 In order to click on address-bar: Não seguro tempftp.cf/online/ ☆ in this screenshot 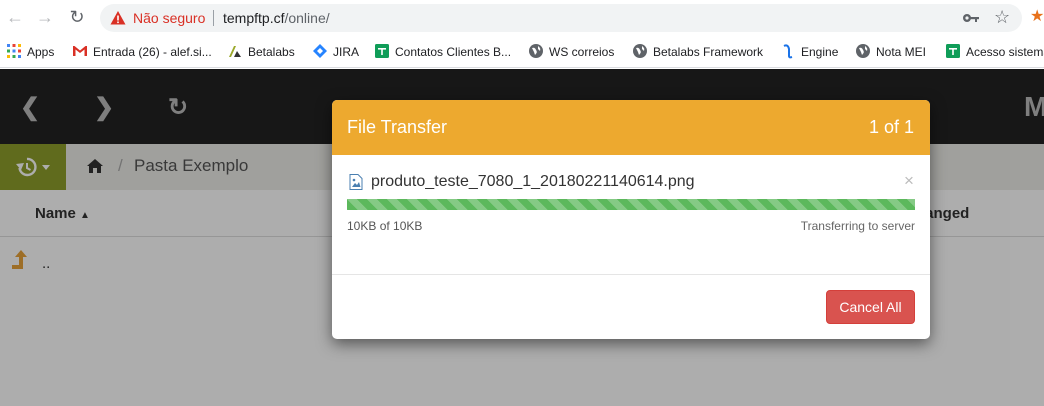, I will do `click(561, 18)`.